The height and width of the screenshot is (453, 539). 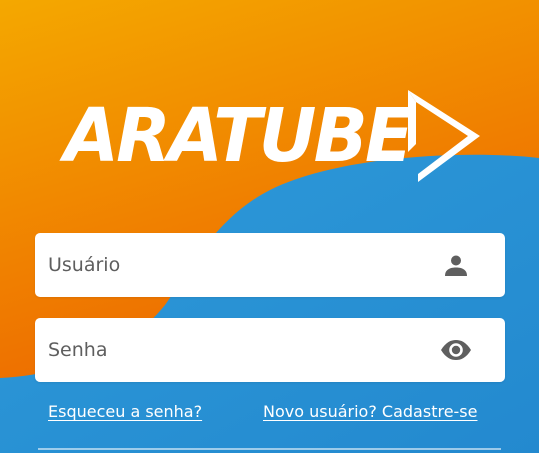 What do you see at coordinates (370, 411) in the screenshot?
I see `signup-link: Novo usuário? Cadastre-se` at bounding box center [370, 411].